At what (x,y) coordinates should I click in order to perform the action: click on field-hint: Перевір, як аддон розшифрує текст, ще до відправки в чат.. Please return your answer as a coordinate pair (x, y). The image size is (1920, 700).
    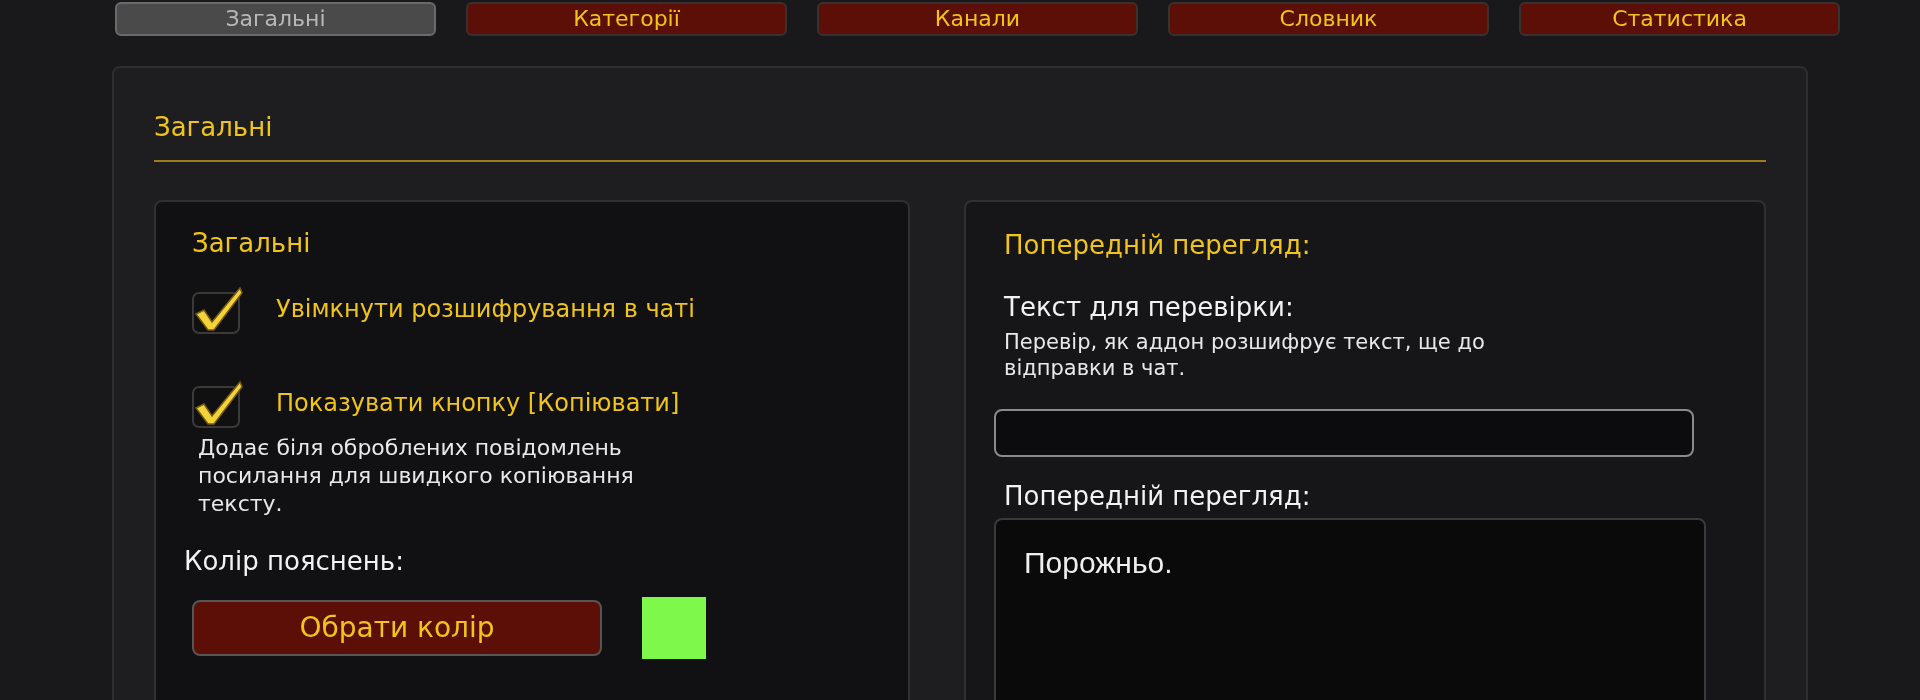
    Looking at the image, I should click on (1245, 355).